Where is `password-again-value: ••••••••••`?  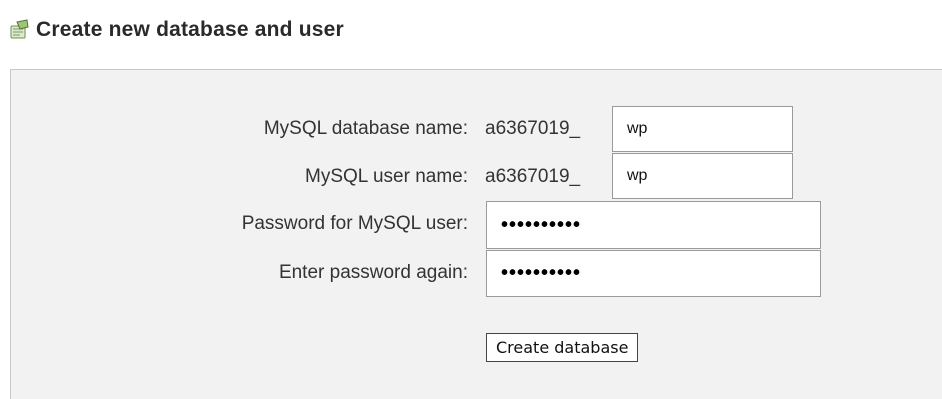 password-again-value: •••••••••• is located at coordinates (541, 273).